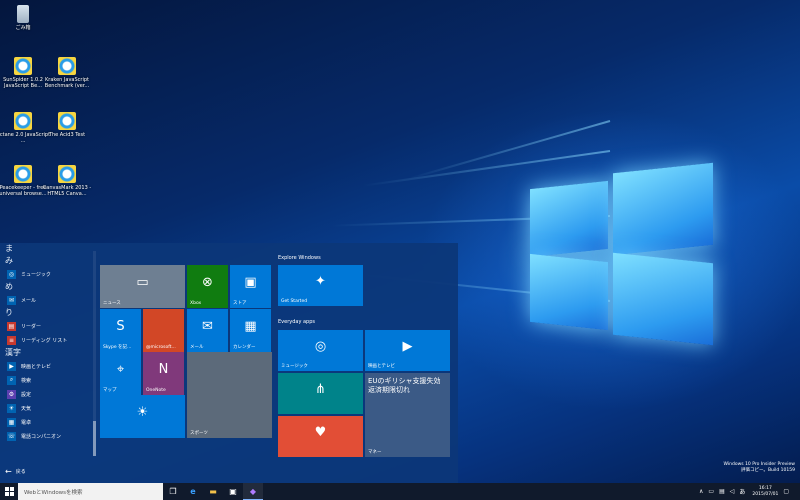 The width and height of the screenshot is (800, 500). I want to click on calendar-icon: ▦, so click(250, 326).